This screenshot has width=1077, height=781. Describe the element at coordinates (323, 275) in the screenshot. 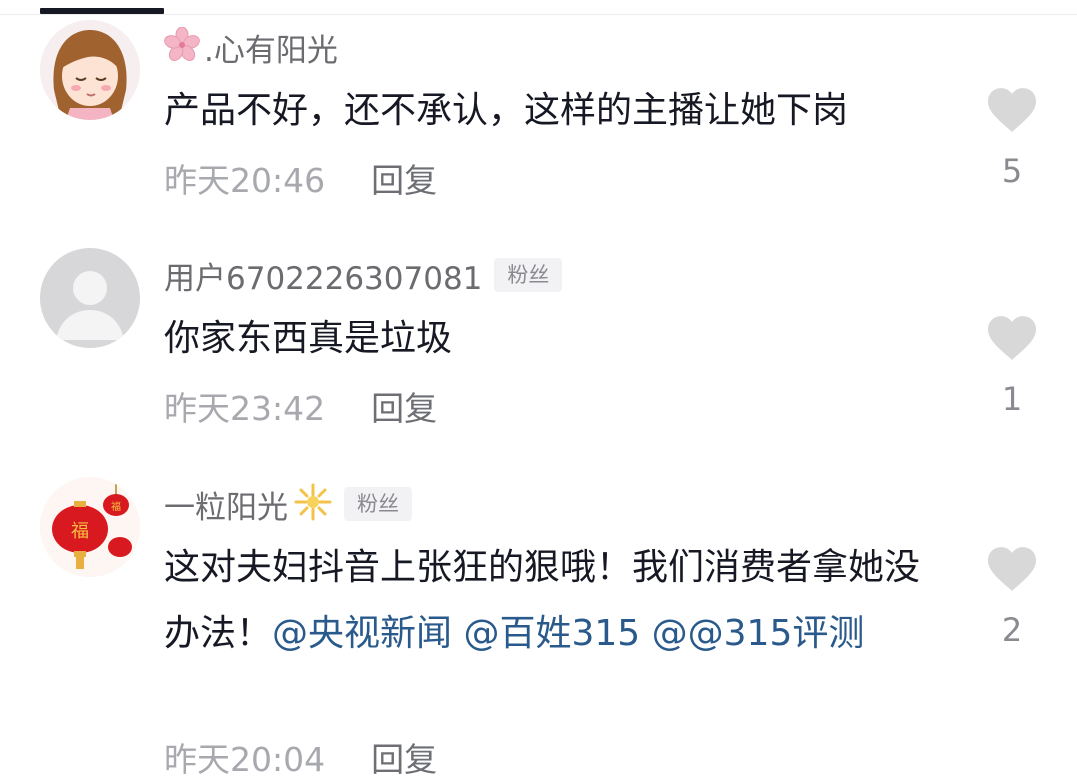

I see `username: 用户6702226307081` at that location.